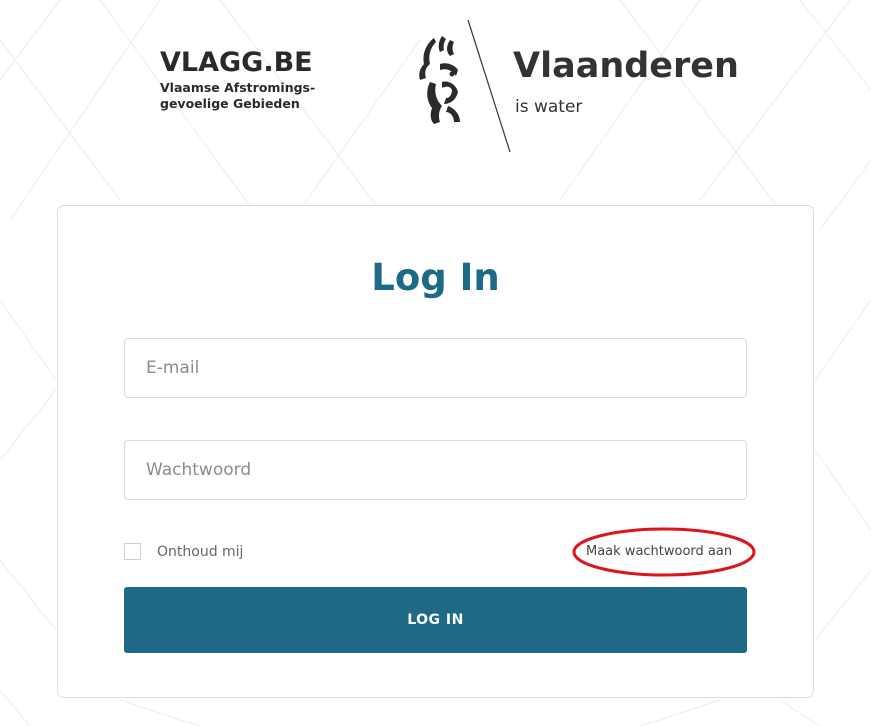  What do you see at coordinates (435, 368) in the screenshot?
I see `email-input` at bounding box center [435, 368].